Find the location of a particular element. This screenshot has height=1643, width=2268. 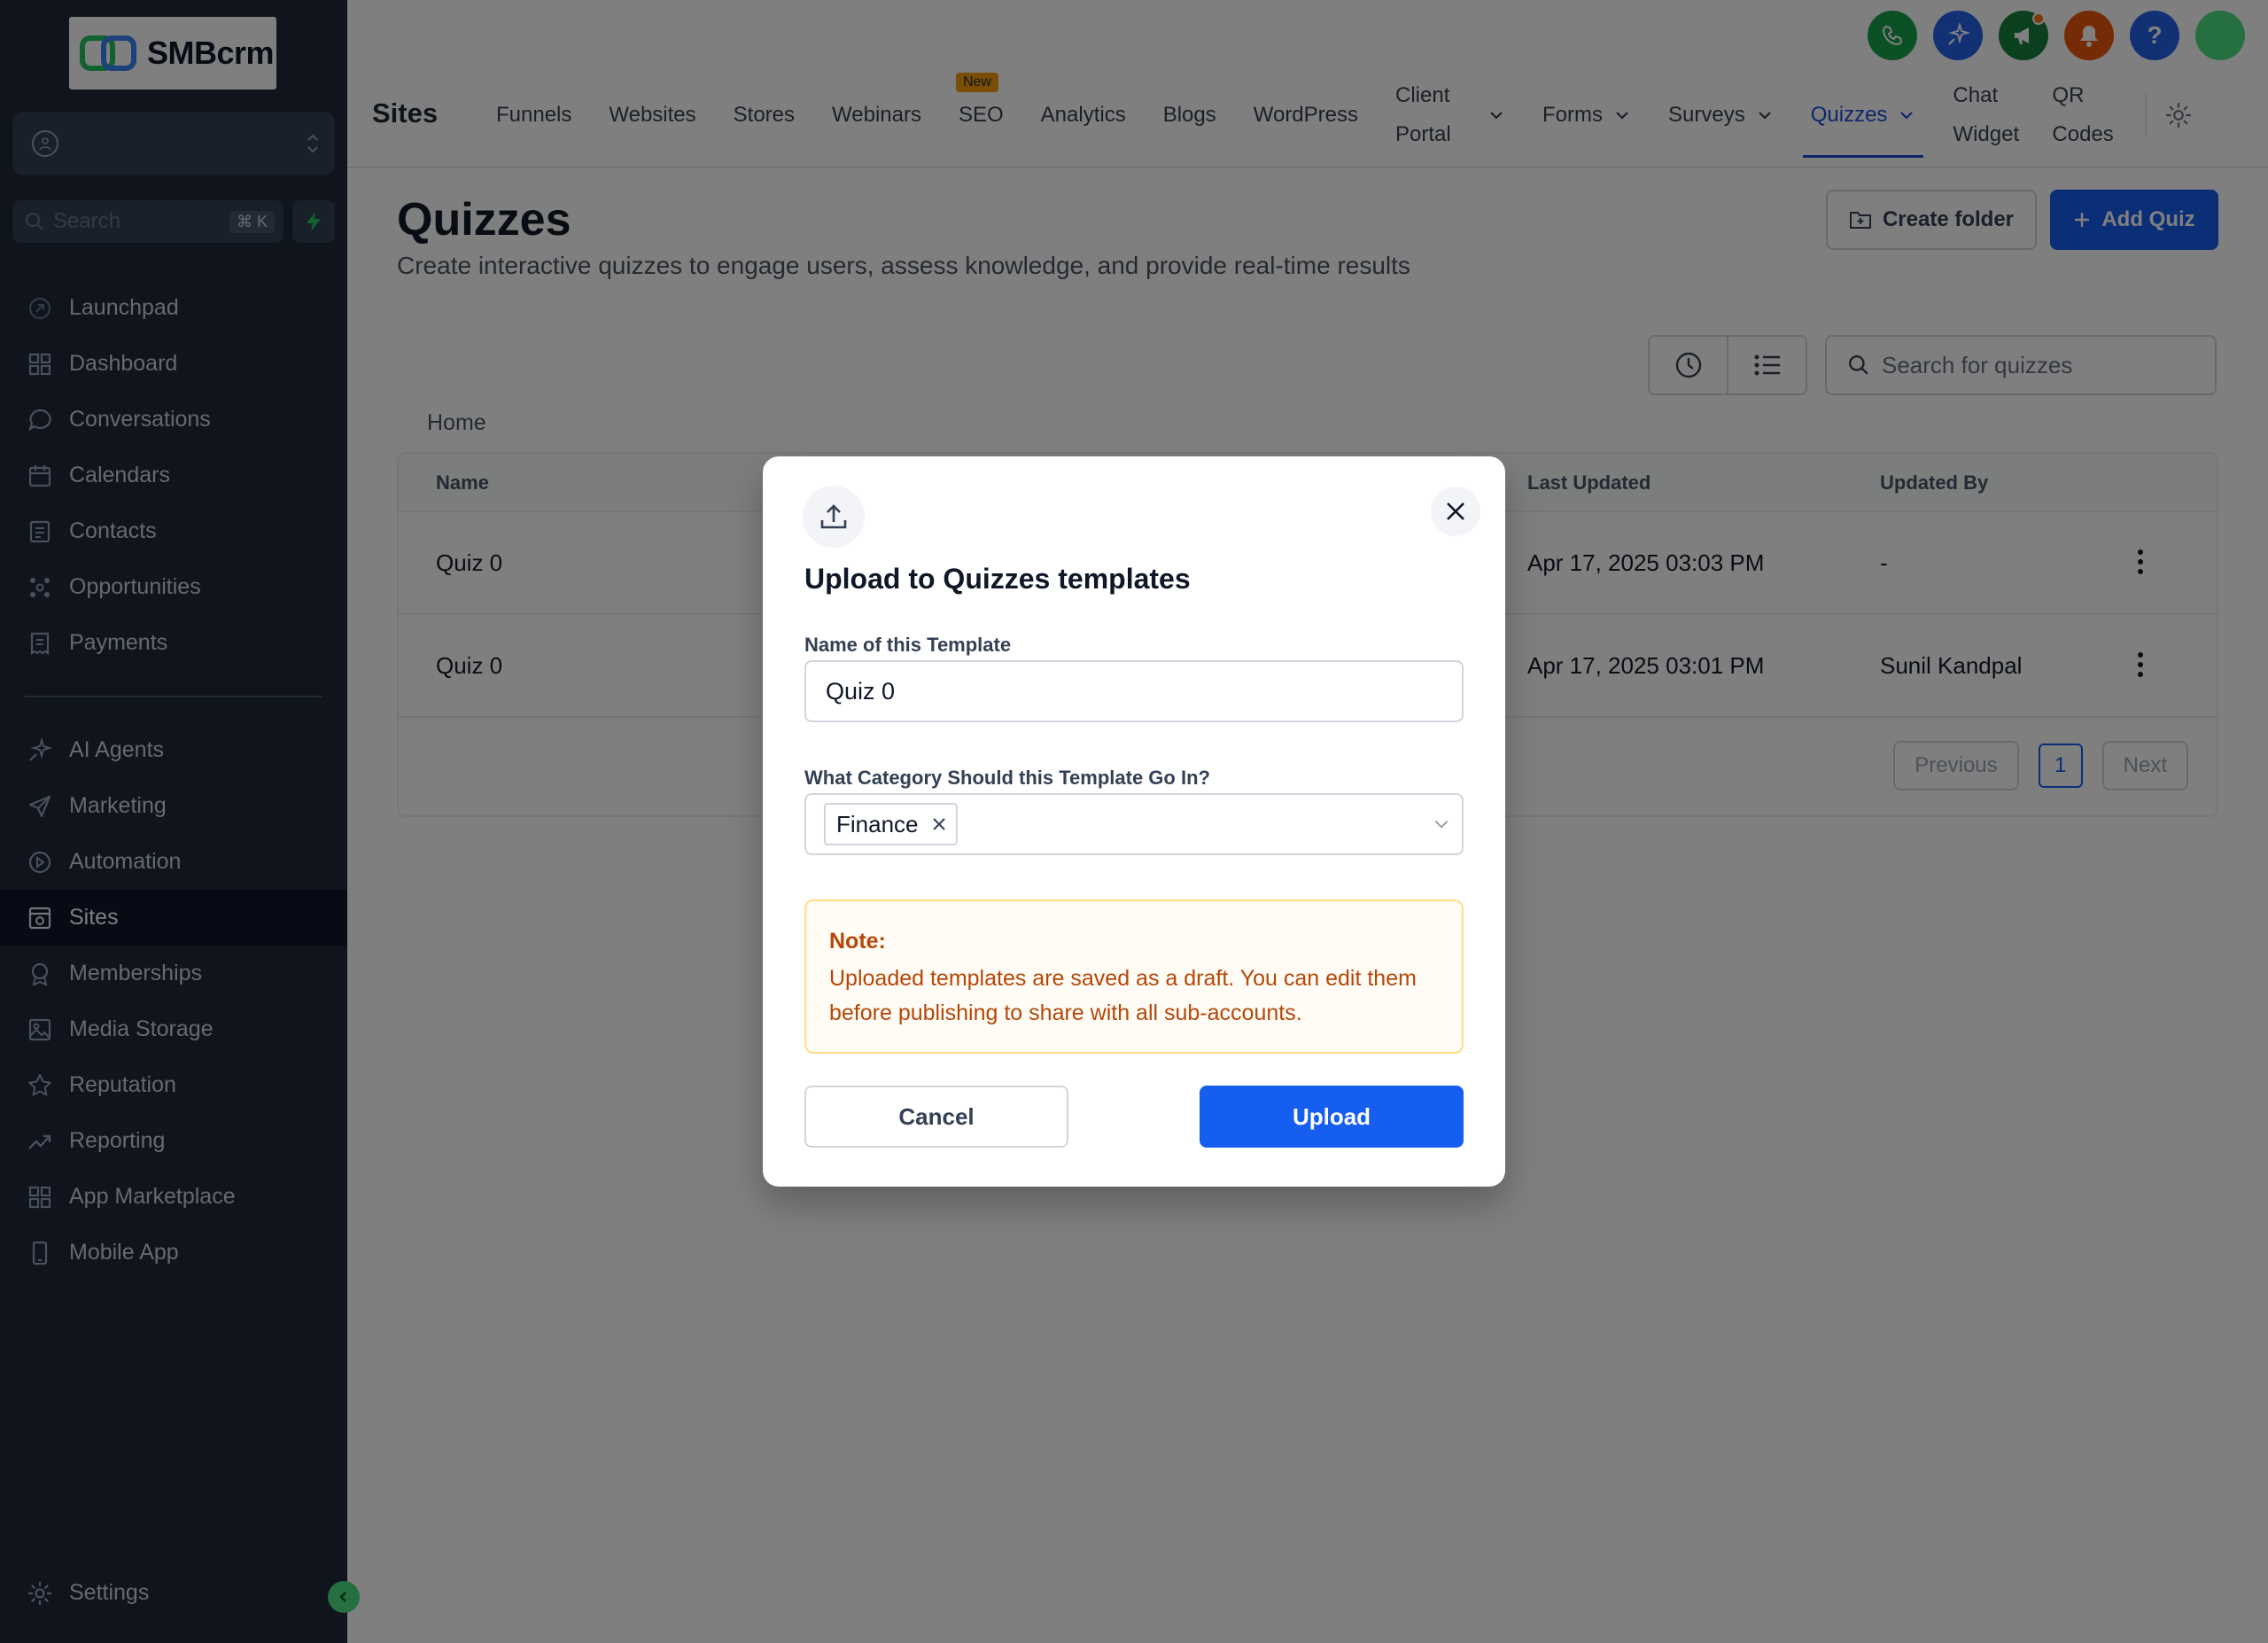

note-title: Note: is located at coordinates (857, 941).